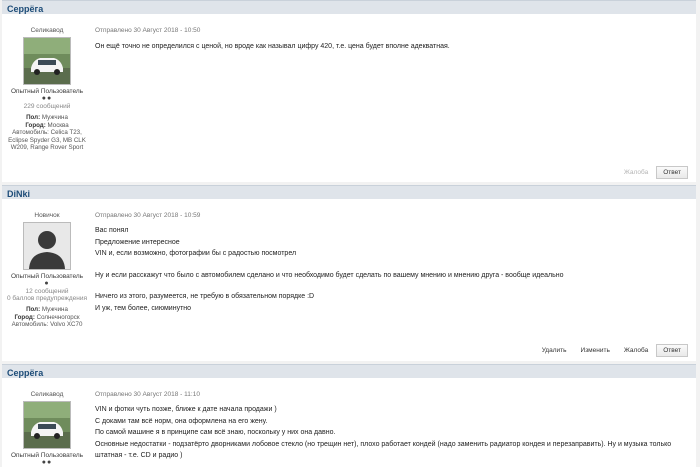 This screenshot has width=700, height=467. Describe the element at coordinates (47, 215) in the screenshot. I see `user-rank: Новичок` at that location.